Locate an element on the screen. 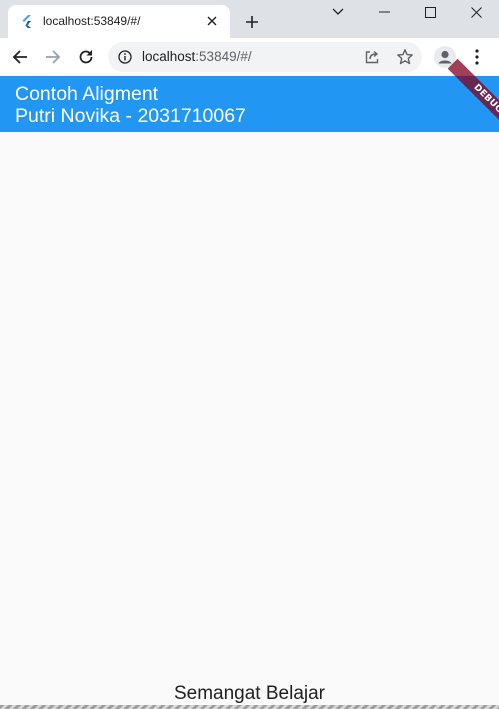 The width and height of the screenshot is (499, 709). browser-tab-strip: localhost:53849/#/ is located at coordinates (249, 19).